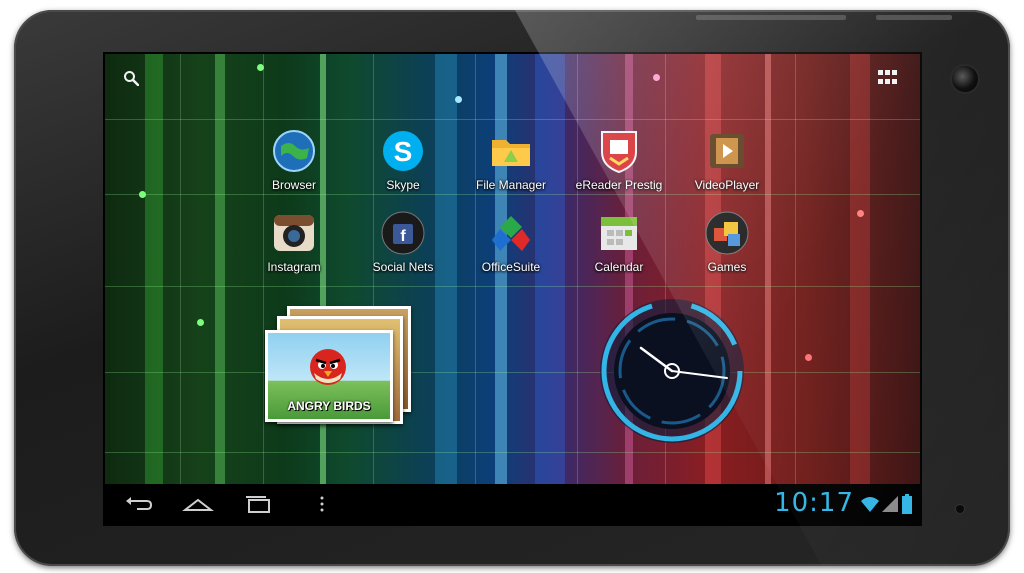 This screenshot has height=573, width=1024. I want to click on app-label: Instagram, so click(294, 267).